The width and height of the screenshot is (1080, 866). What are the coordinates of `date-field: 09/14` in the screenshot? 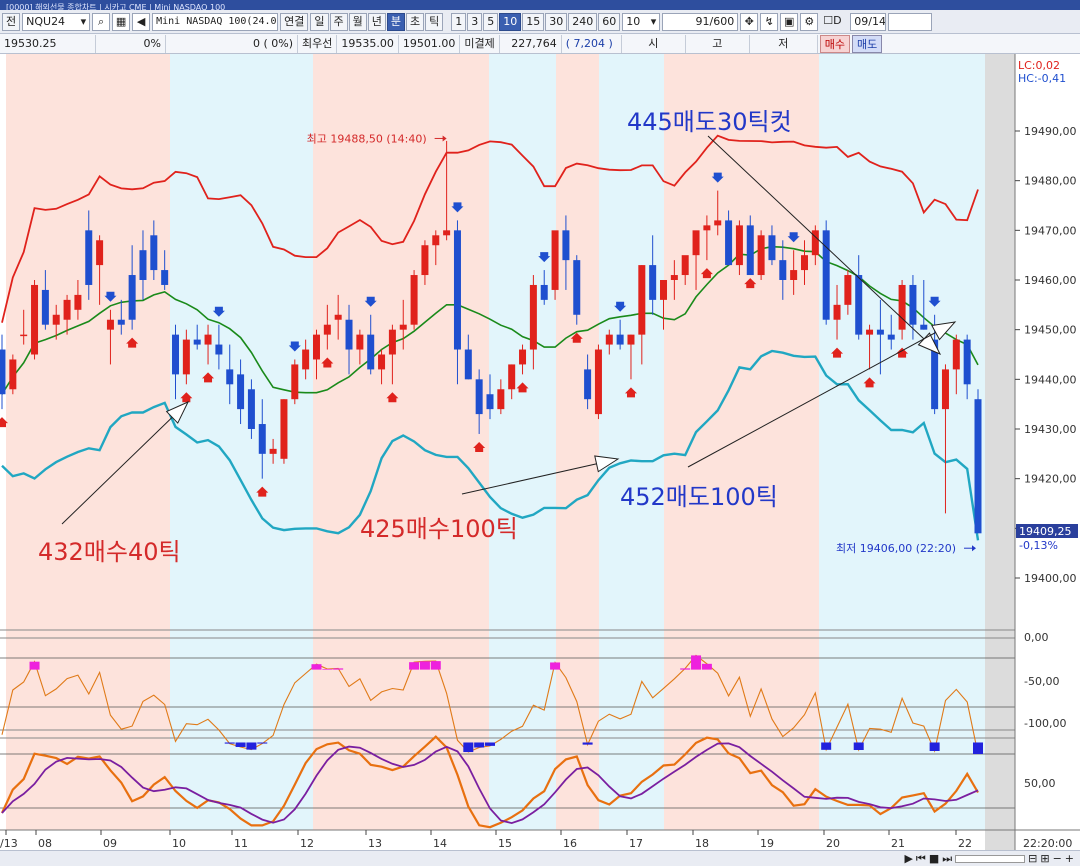 It's located at (868, 21).